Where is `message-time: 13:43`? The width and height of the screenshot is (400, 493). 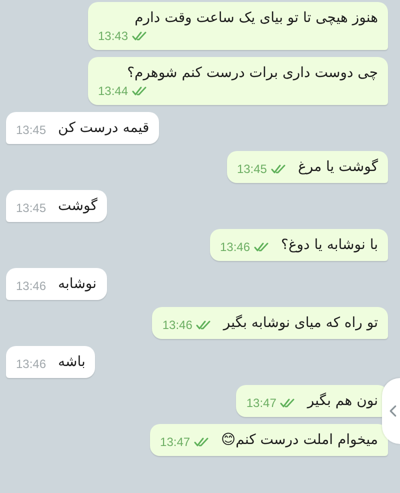
message-time: 13:43 is located at coordinates (113, 36).